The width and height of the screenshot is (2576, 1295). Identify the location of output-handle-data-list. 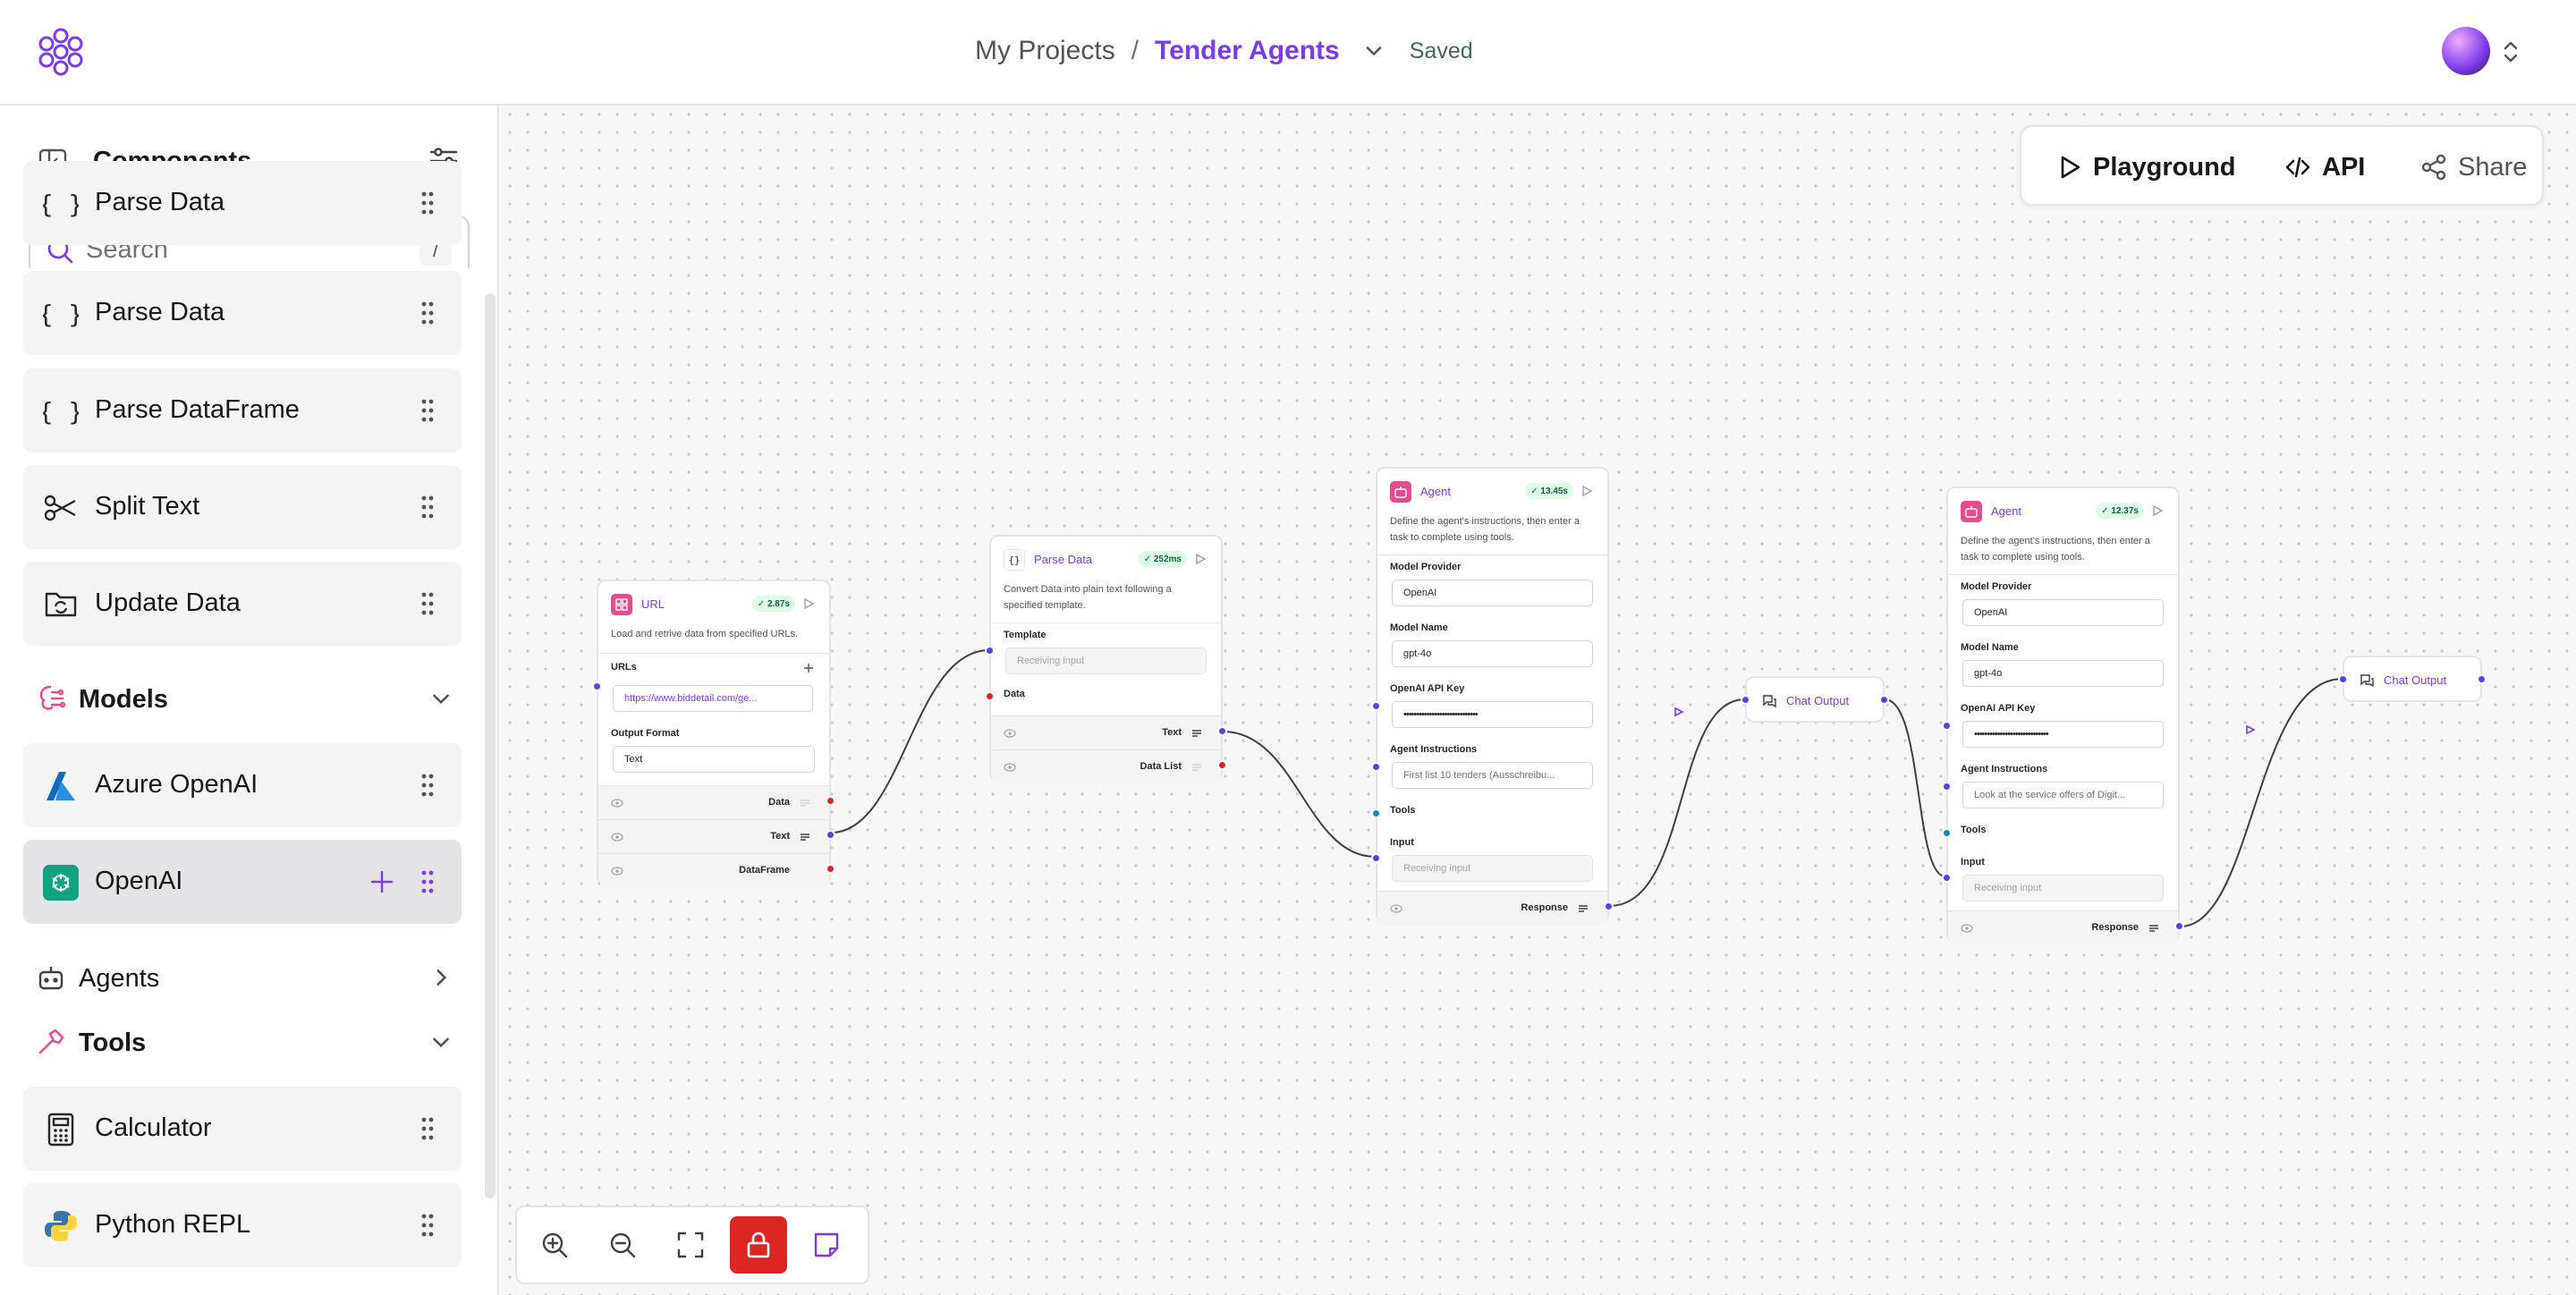
(1222, 765).